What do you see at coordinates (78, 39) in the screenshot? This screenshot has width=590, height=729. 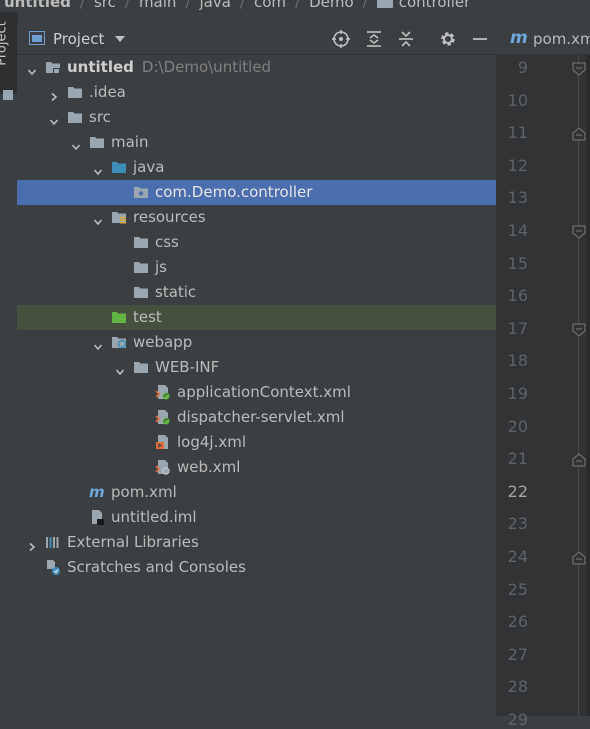 I see `project-view-selector: Project` at bounding box center [78, 39].